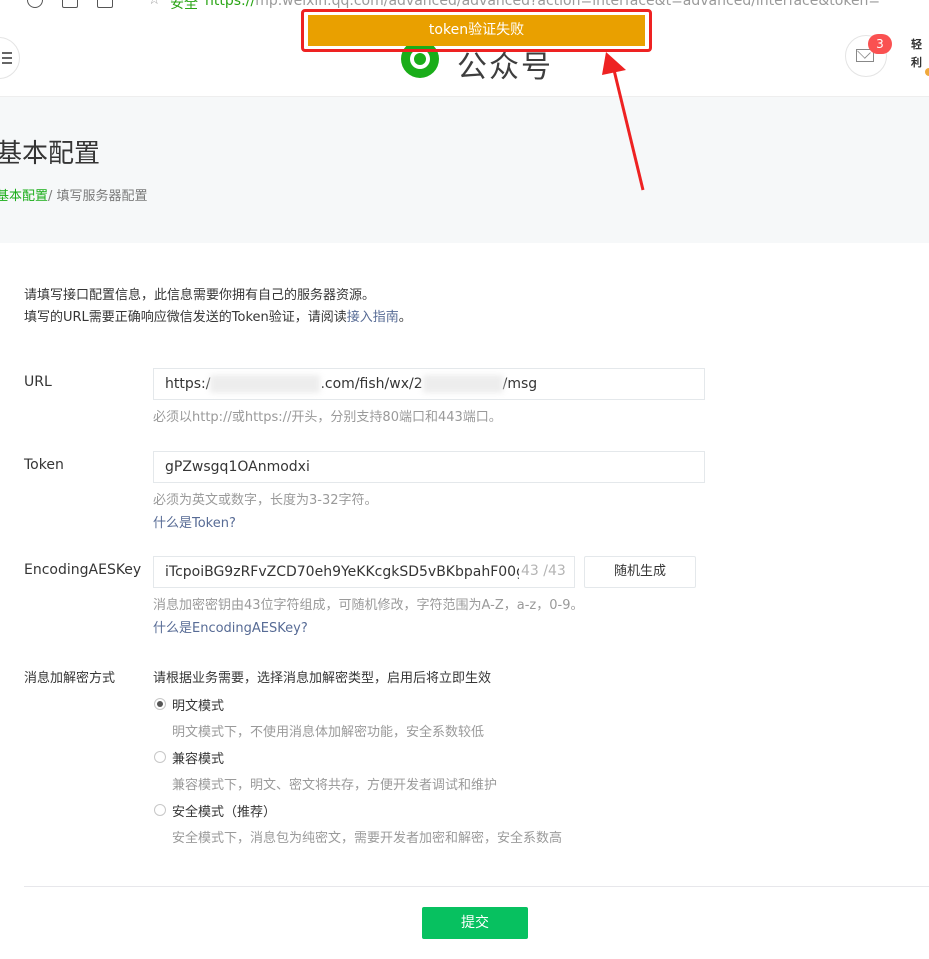 The image size is (929, 959). I want to click on arrow-head, so click(614, 63).